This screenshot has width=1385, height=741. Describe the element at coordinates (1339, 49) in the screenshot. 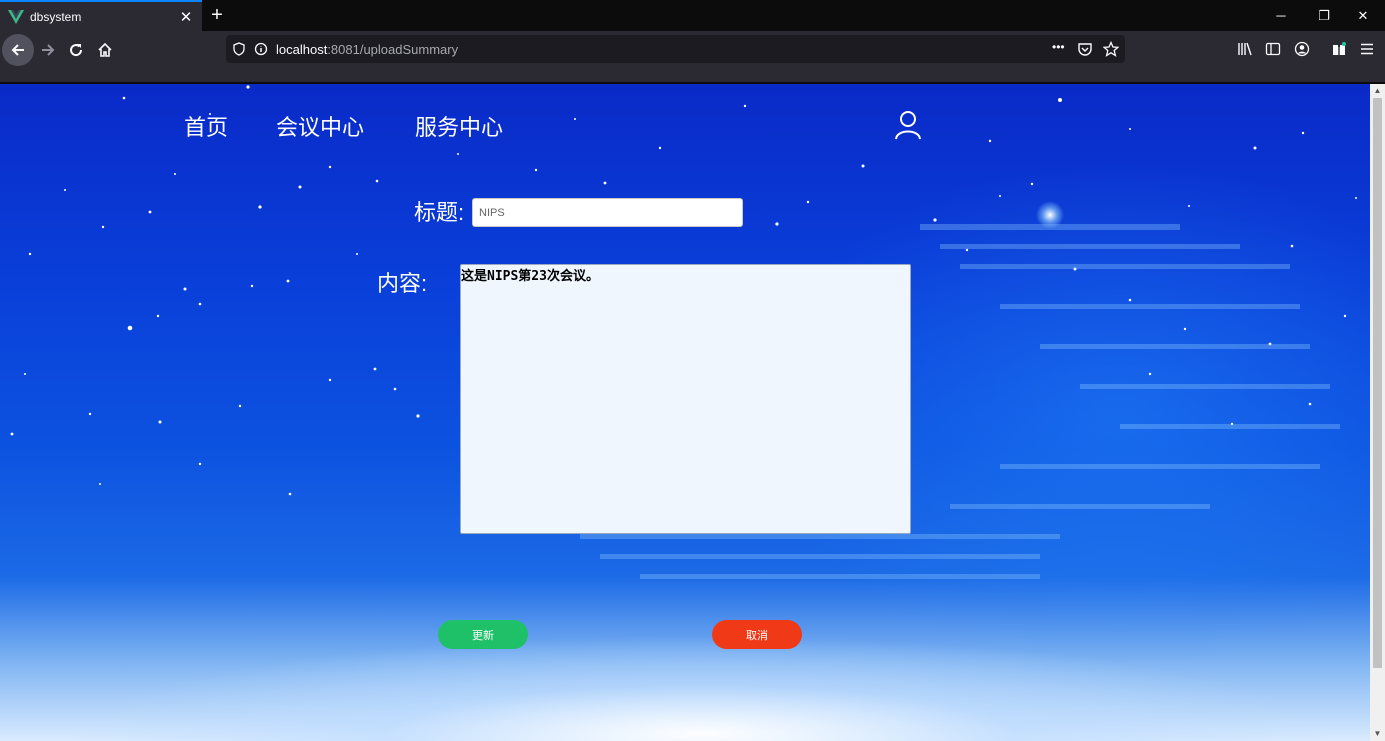

I see `extensions-icon` at that location.